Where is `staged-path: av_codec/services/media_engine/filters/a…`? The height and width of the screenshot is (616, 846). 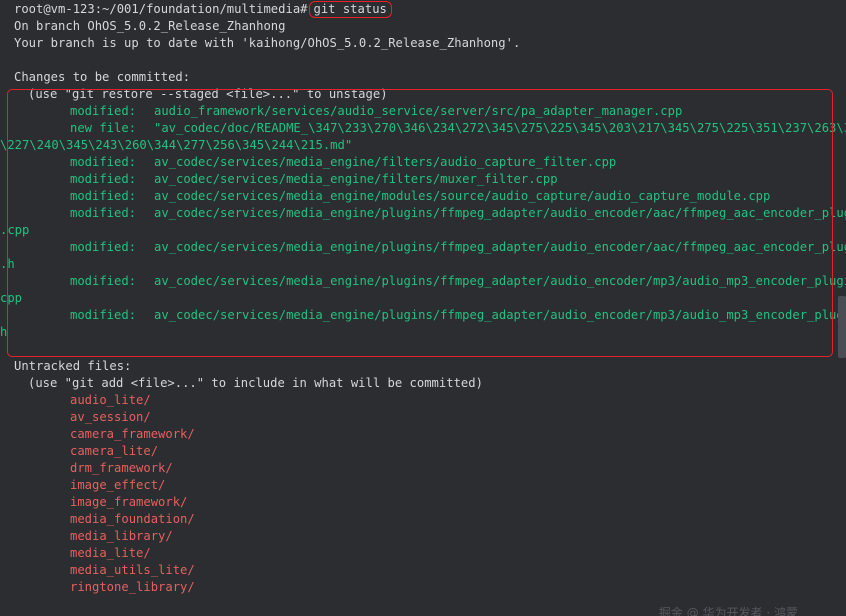 staged-path: av_codec/services/media_engine/filters/a… is located at coordinates (385, 162).